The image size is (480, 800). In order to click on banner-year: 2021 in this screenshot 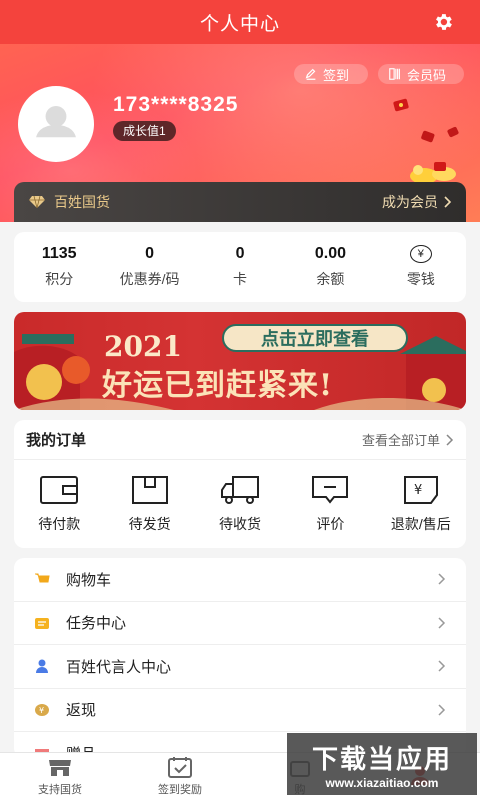, I will do `click(143, 346)`.